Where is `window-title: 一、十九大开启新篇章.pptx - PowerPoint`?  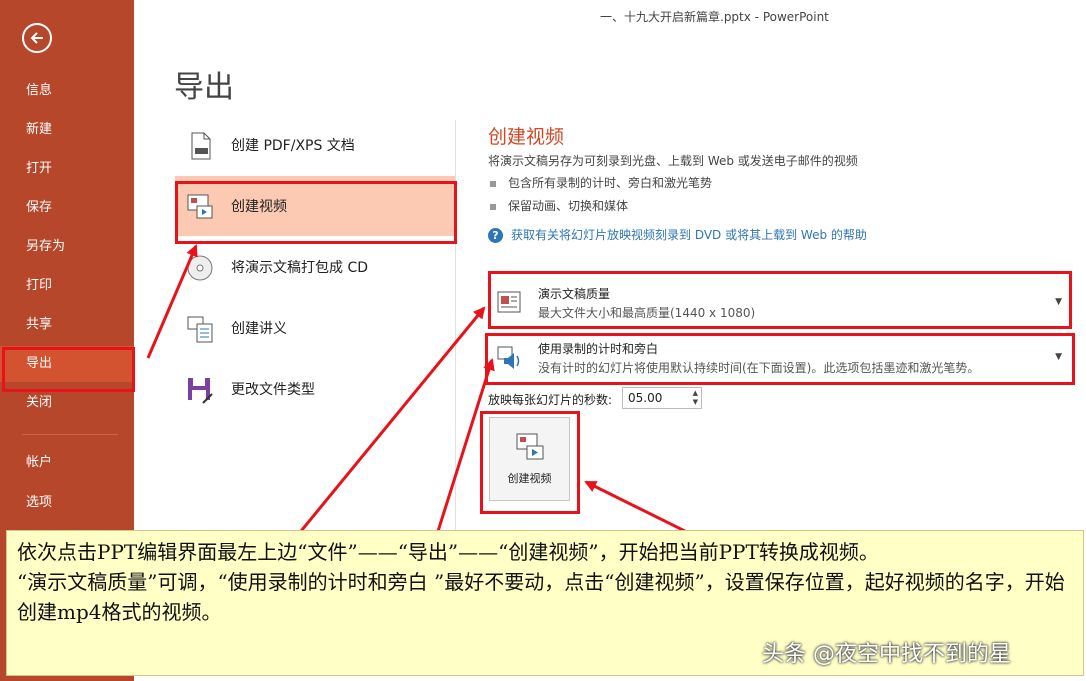
window-title: 一、十九大开启新篇章.pptx - PowerPoint is located at coordinates (714, 17).